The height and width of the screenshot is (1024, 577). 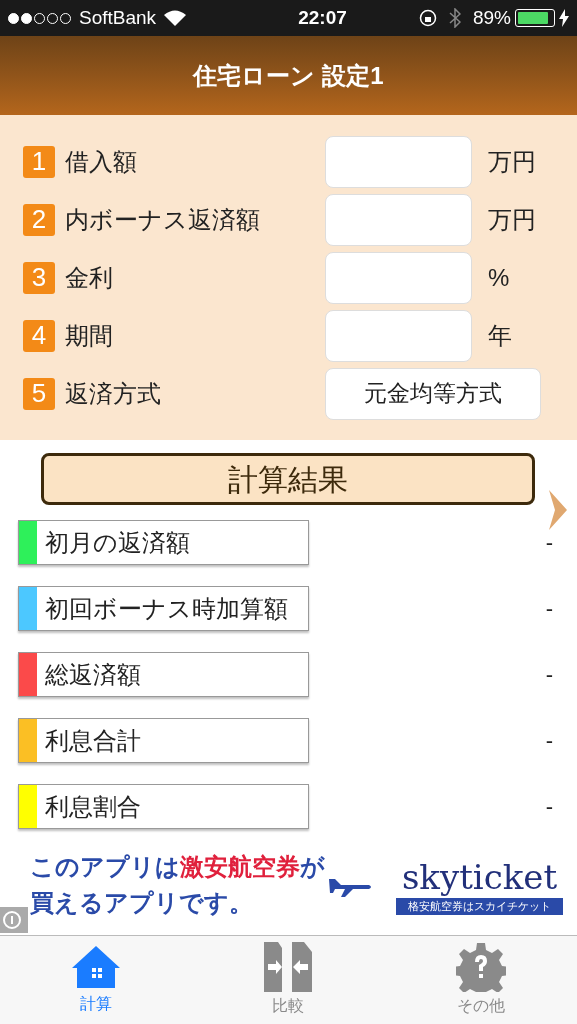 What do you see at coordinates (142, 903) in the screenshot?
I see `ad-text: 買えるアプリです。` at bounding box center [142, 903].